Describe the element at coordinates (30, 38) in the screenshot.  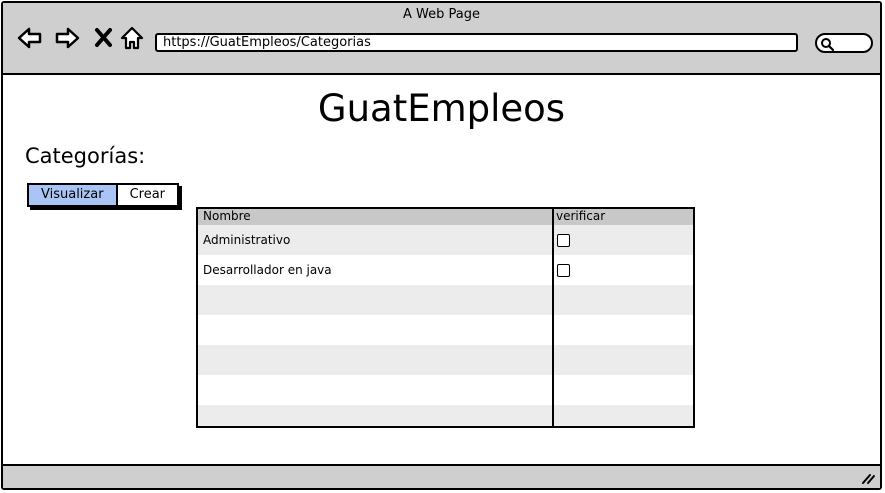
I see `back-arrow-icon` at that location.